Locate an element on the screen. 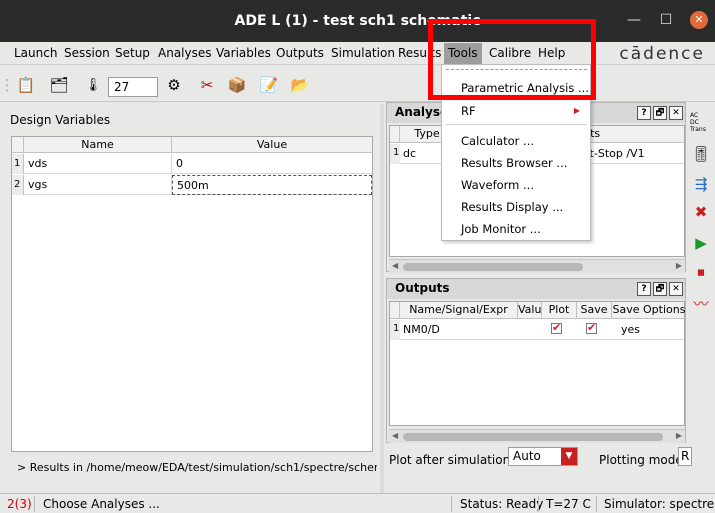 Image resolution: width=715 pixels, height=513 pixels. chevron-down-icon: ▼ is located at coordinates (569, 456).